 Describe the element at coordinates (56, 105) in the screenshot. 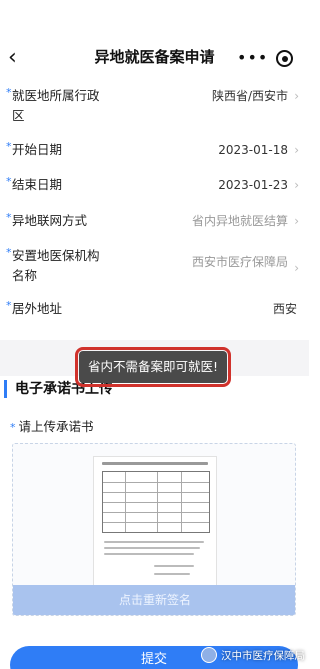

I see `form-label: 就医地所属行政区` at that location.